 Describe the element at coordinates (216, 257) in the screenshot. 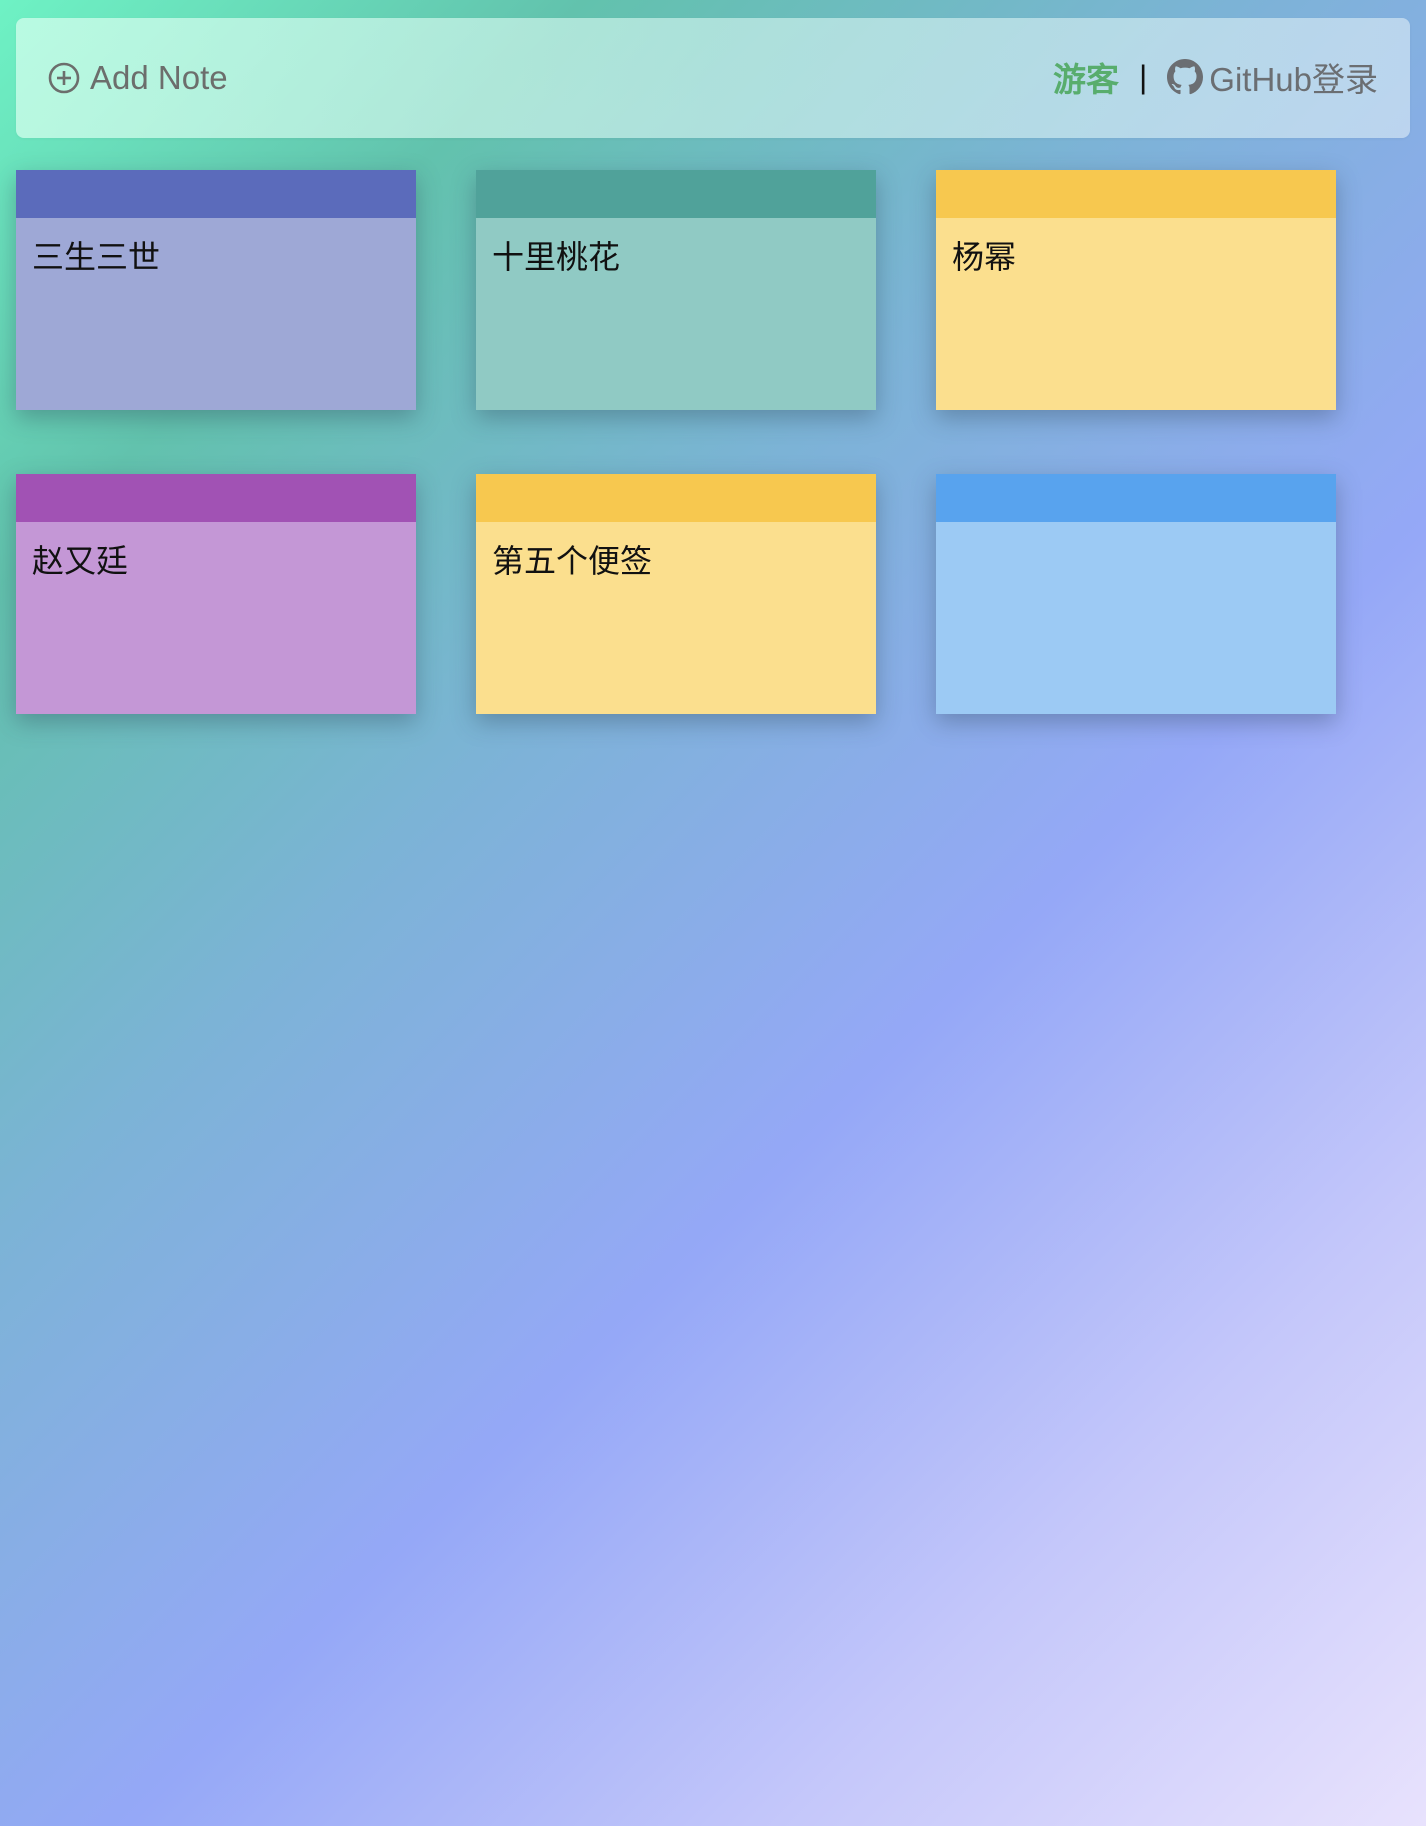

I see `note-text: 三生三世` at that location.